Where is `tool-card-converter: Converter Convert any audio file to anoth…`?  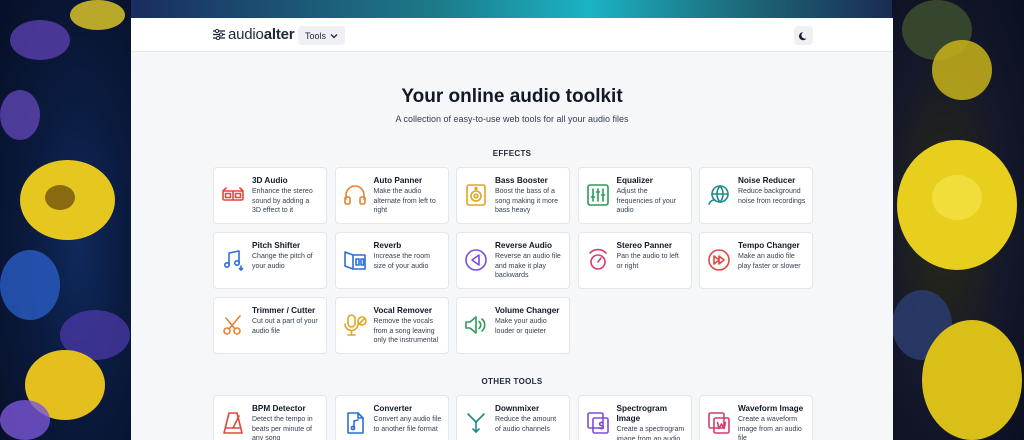
tool-card-converter: Converter Convert any audio file to anoth… is located at coordinates (391, 417).